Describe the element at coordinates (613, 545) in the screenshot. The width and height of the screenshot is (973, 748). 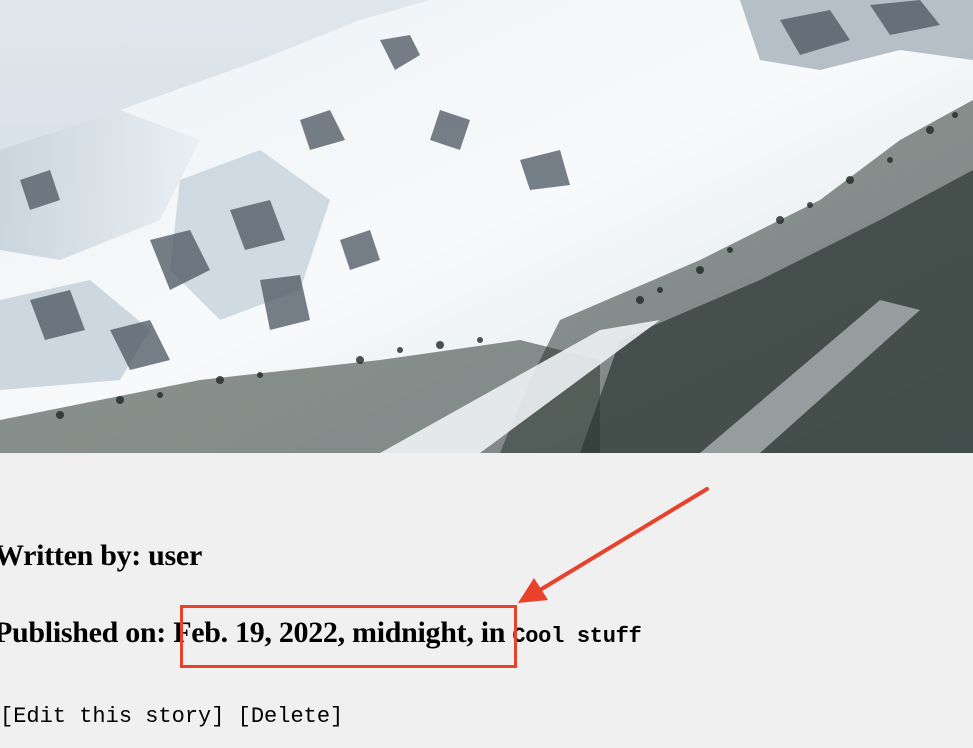
I see `annotation-arrow` at that location.